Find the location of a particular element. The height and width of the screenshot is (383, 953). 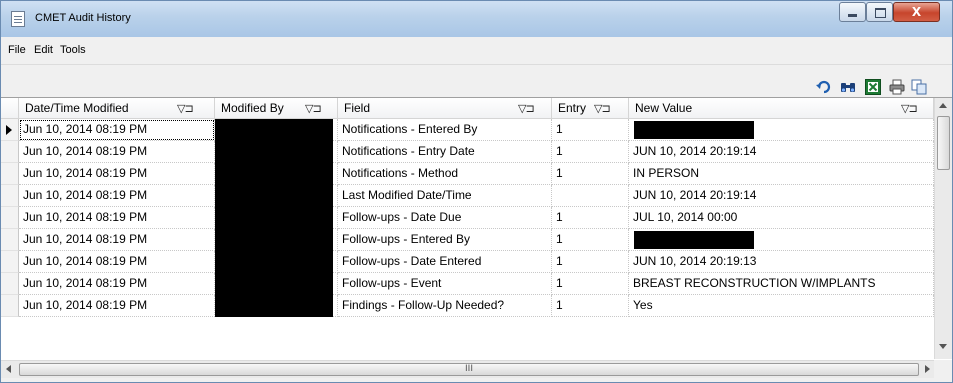

field-cell: Follow-ups - Date Entered is located at coordinates (445, 262).